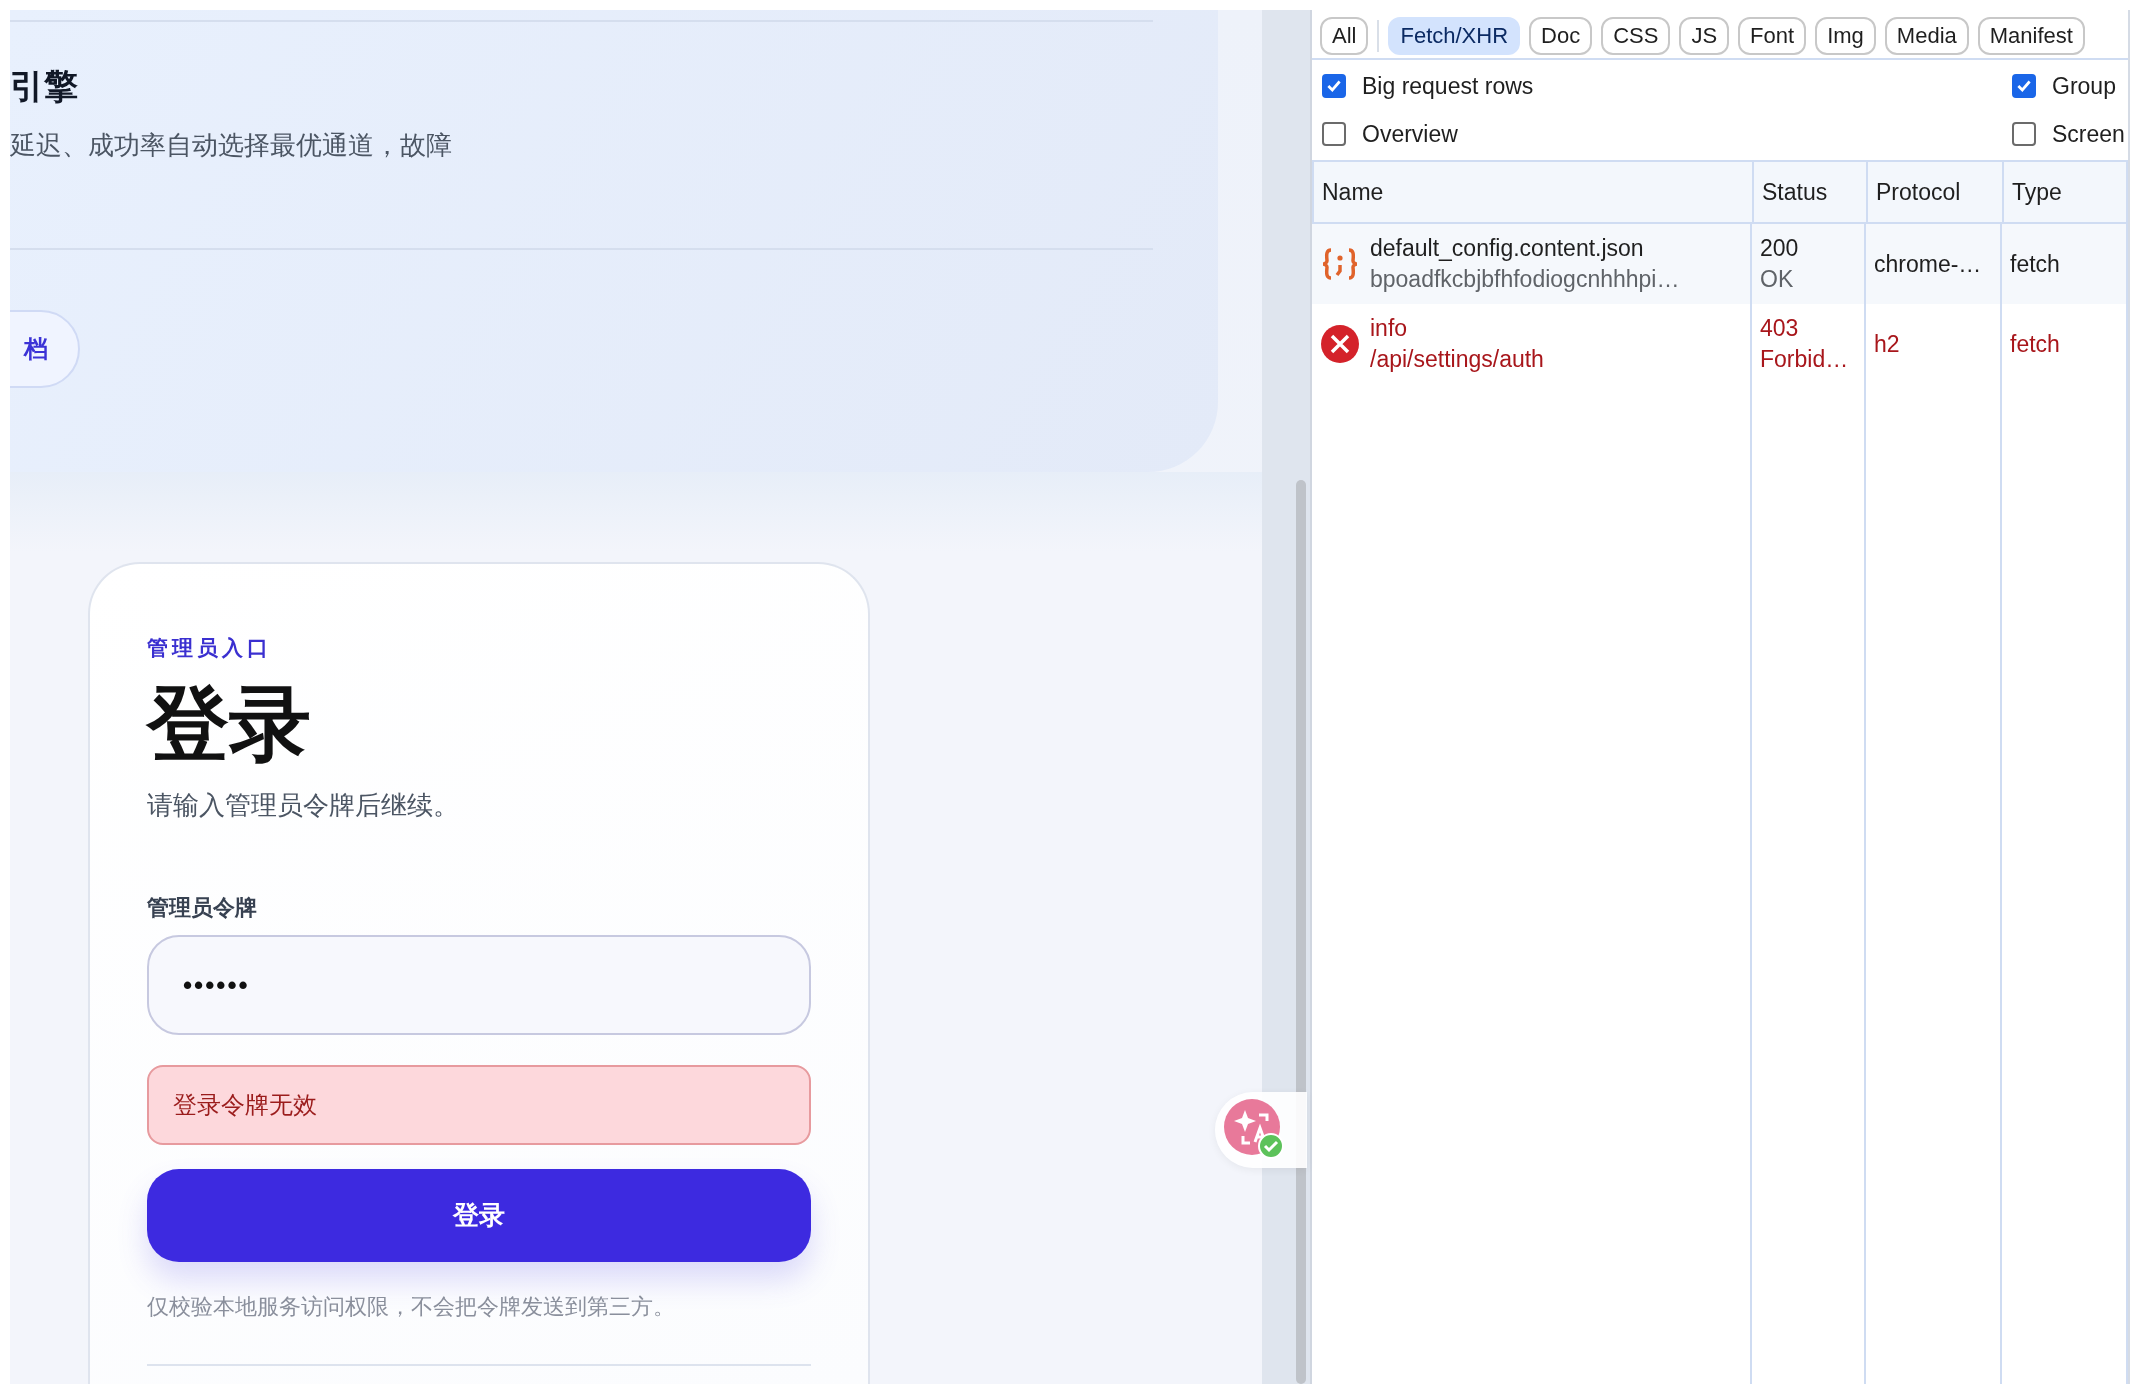 The image size is (2138, 1392). What do you see at coordinates (1261, 1130) in the screenshot?
I see `floating-action-button` at bounding box center [1261, 1130].